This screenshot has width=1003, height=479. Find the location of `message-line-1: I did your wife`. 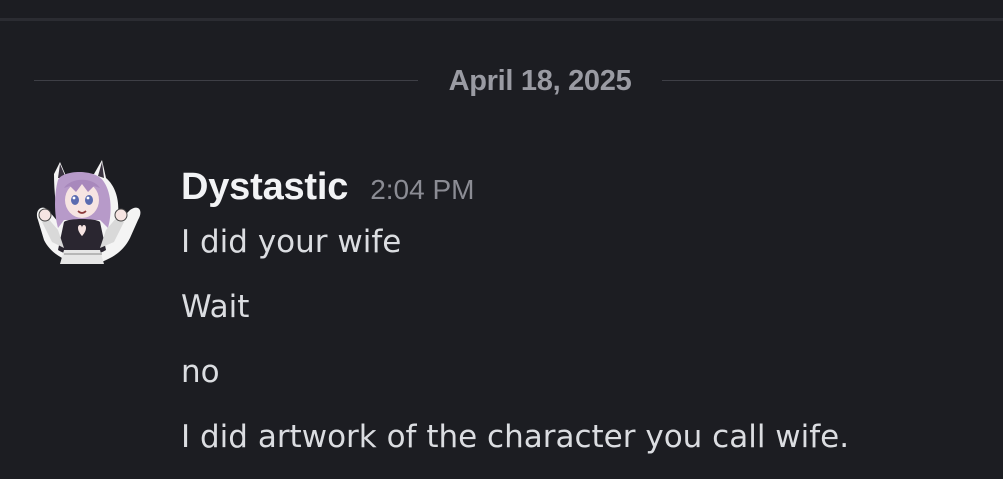

message-line-1: I did your wife is located at coordinates (291, 242).